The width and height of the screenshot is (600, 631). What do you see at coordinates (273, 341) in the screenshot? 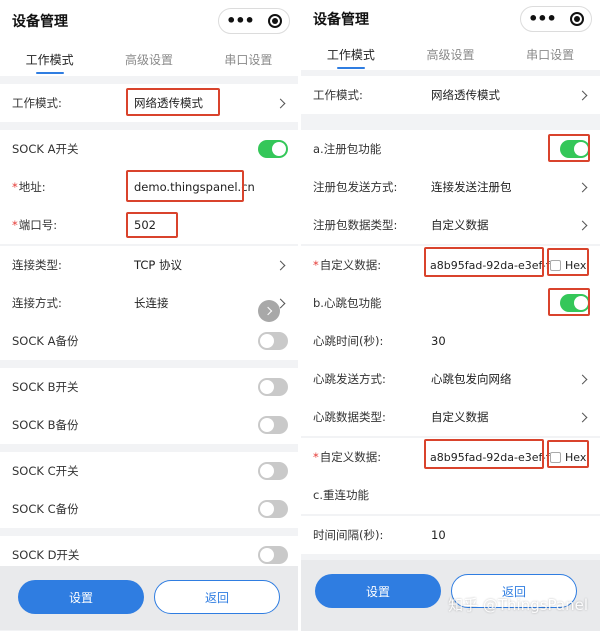
I see `sock-a-backup-toggle` at bounding box center [273, 341].